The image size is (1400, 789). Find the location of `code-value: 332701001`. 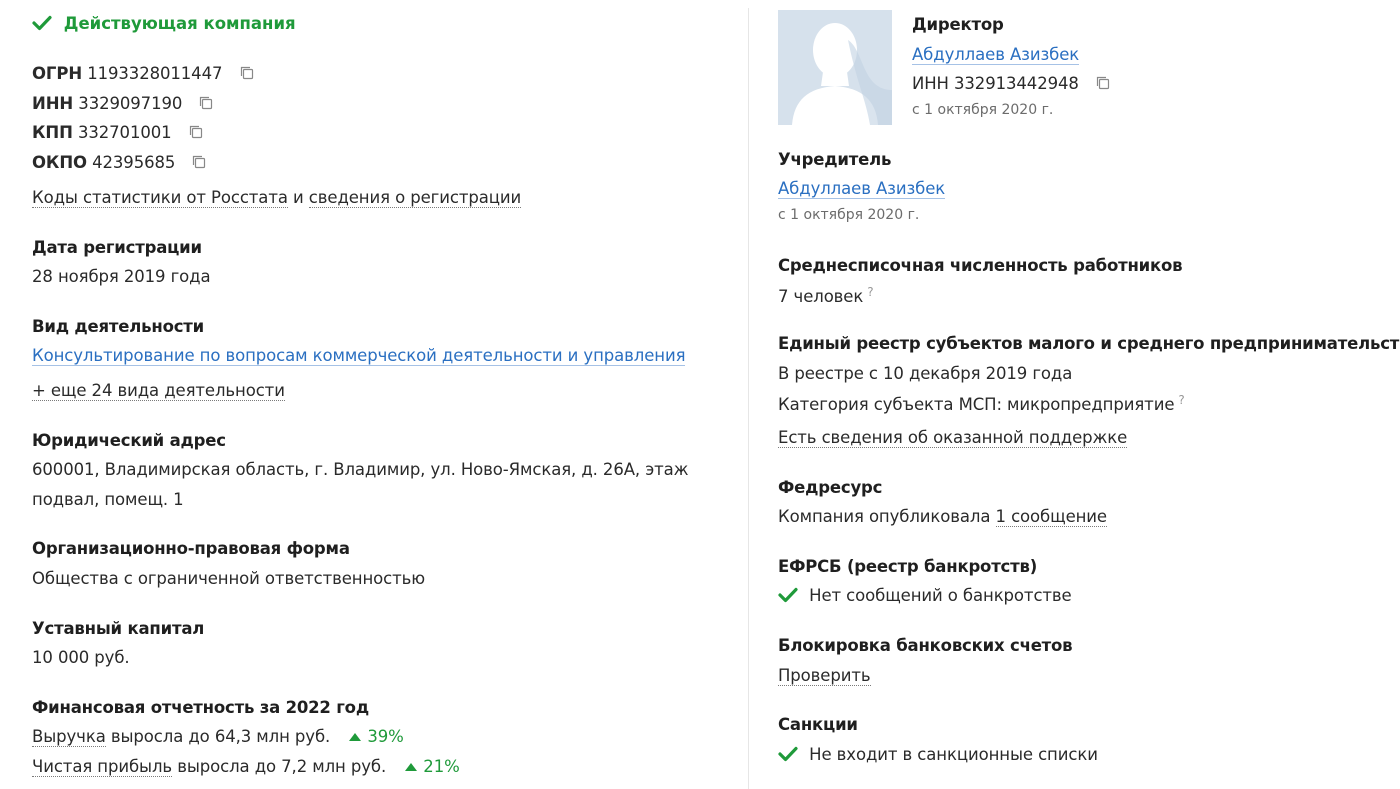

code-value: 332701001 is located at coordinates (124, 132).